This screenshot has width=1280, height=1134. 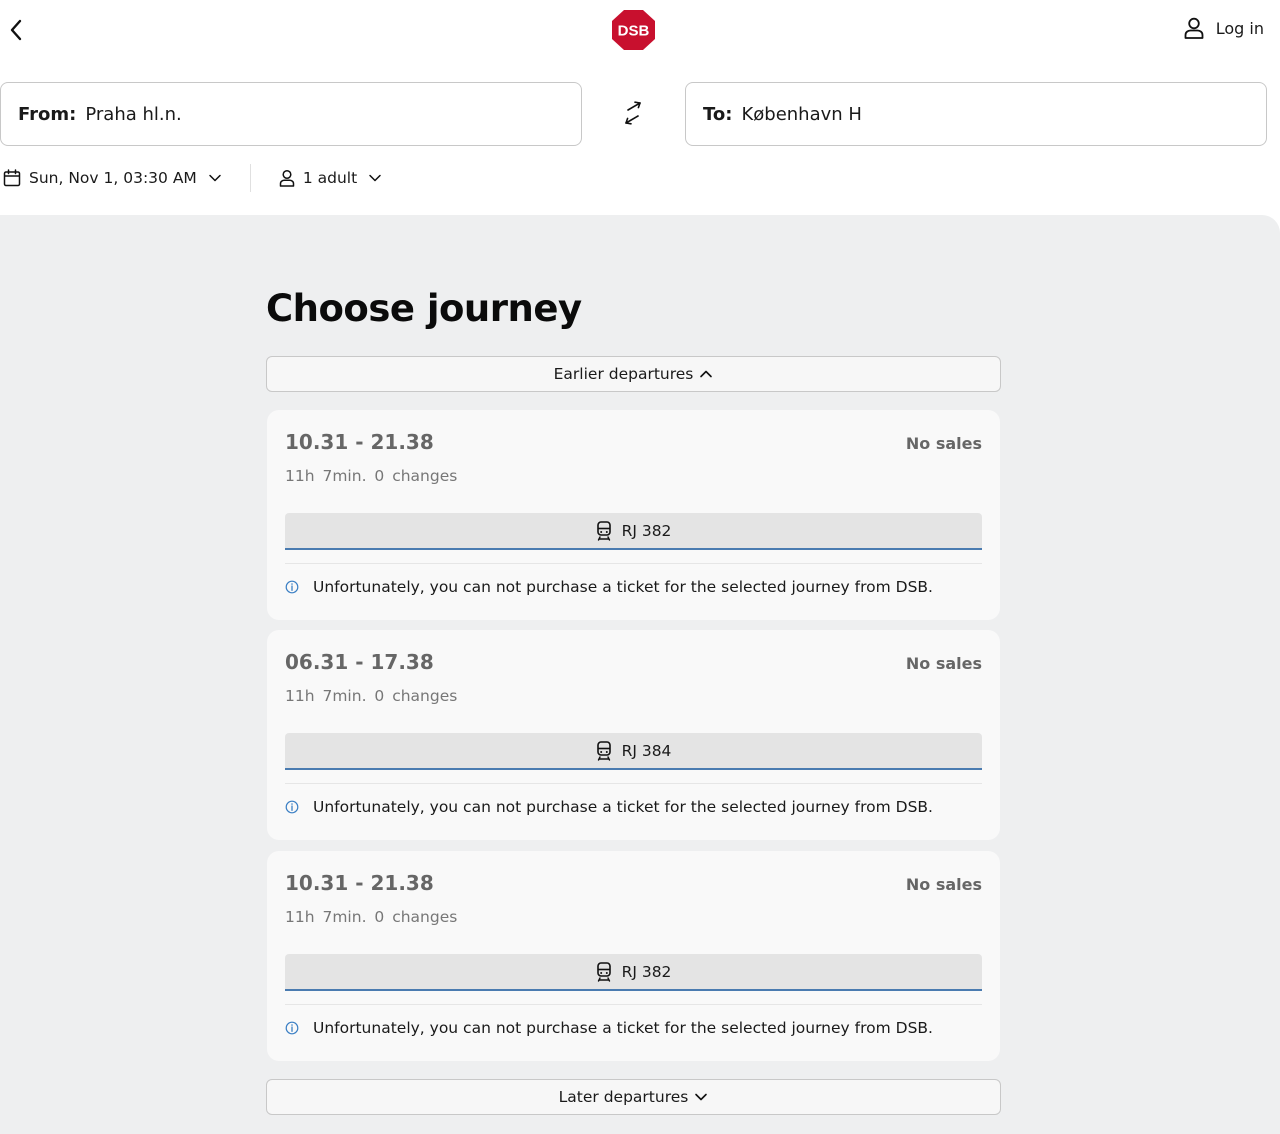 What do you see at coordinates (646, 750) in the screenshot?
I see `train-number: RJ 384` at bounding box center [646, 750].